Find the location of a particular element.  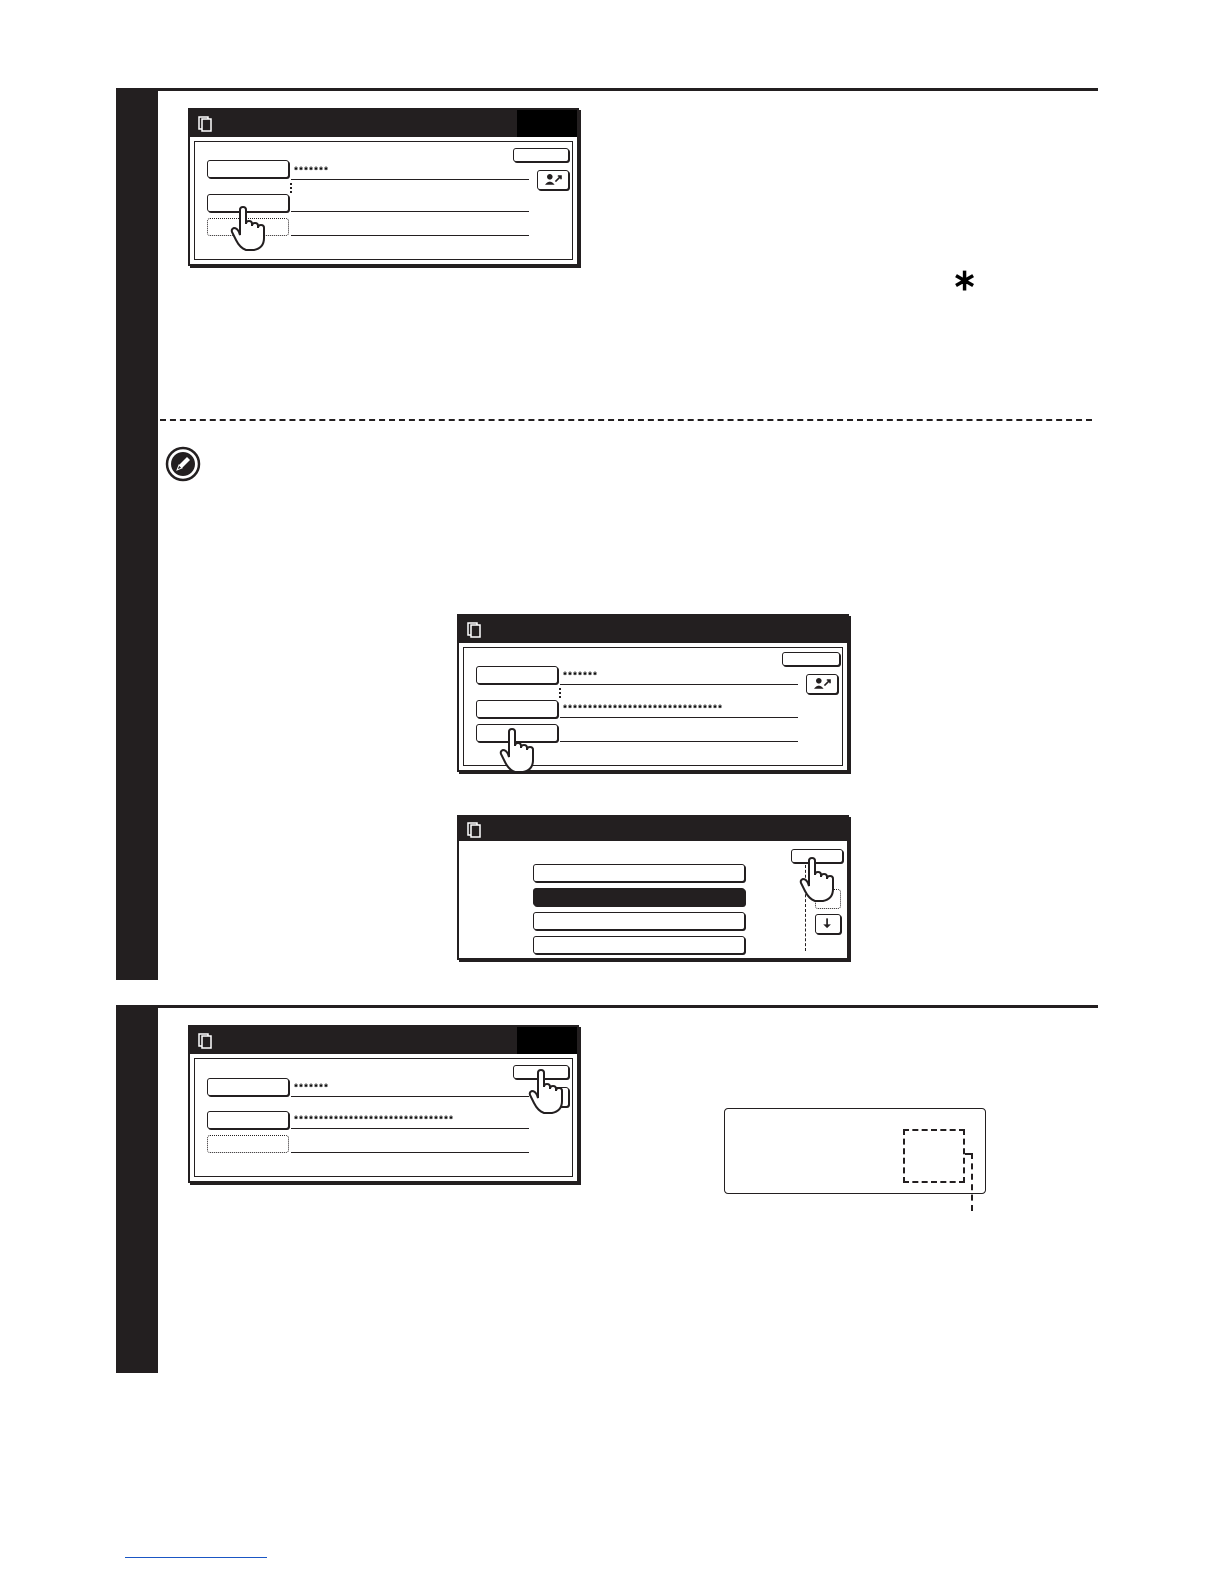

step2-top-rule is located at coordinates (607, 1006).